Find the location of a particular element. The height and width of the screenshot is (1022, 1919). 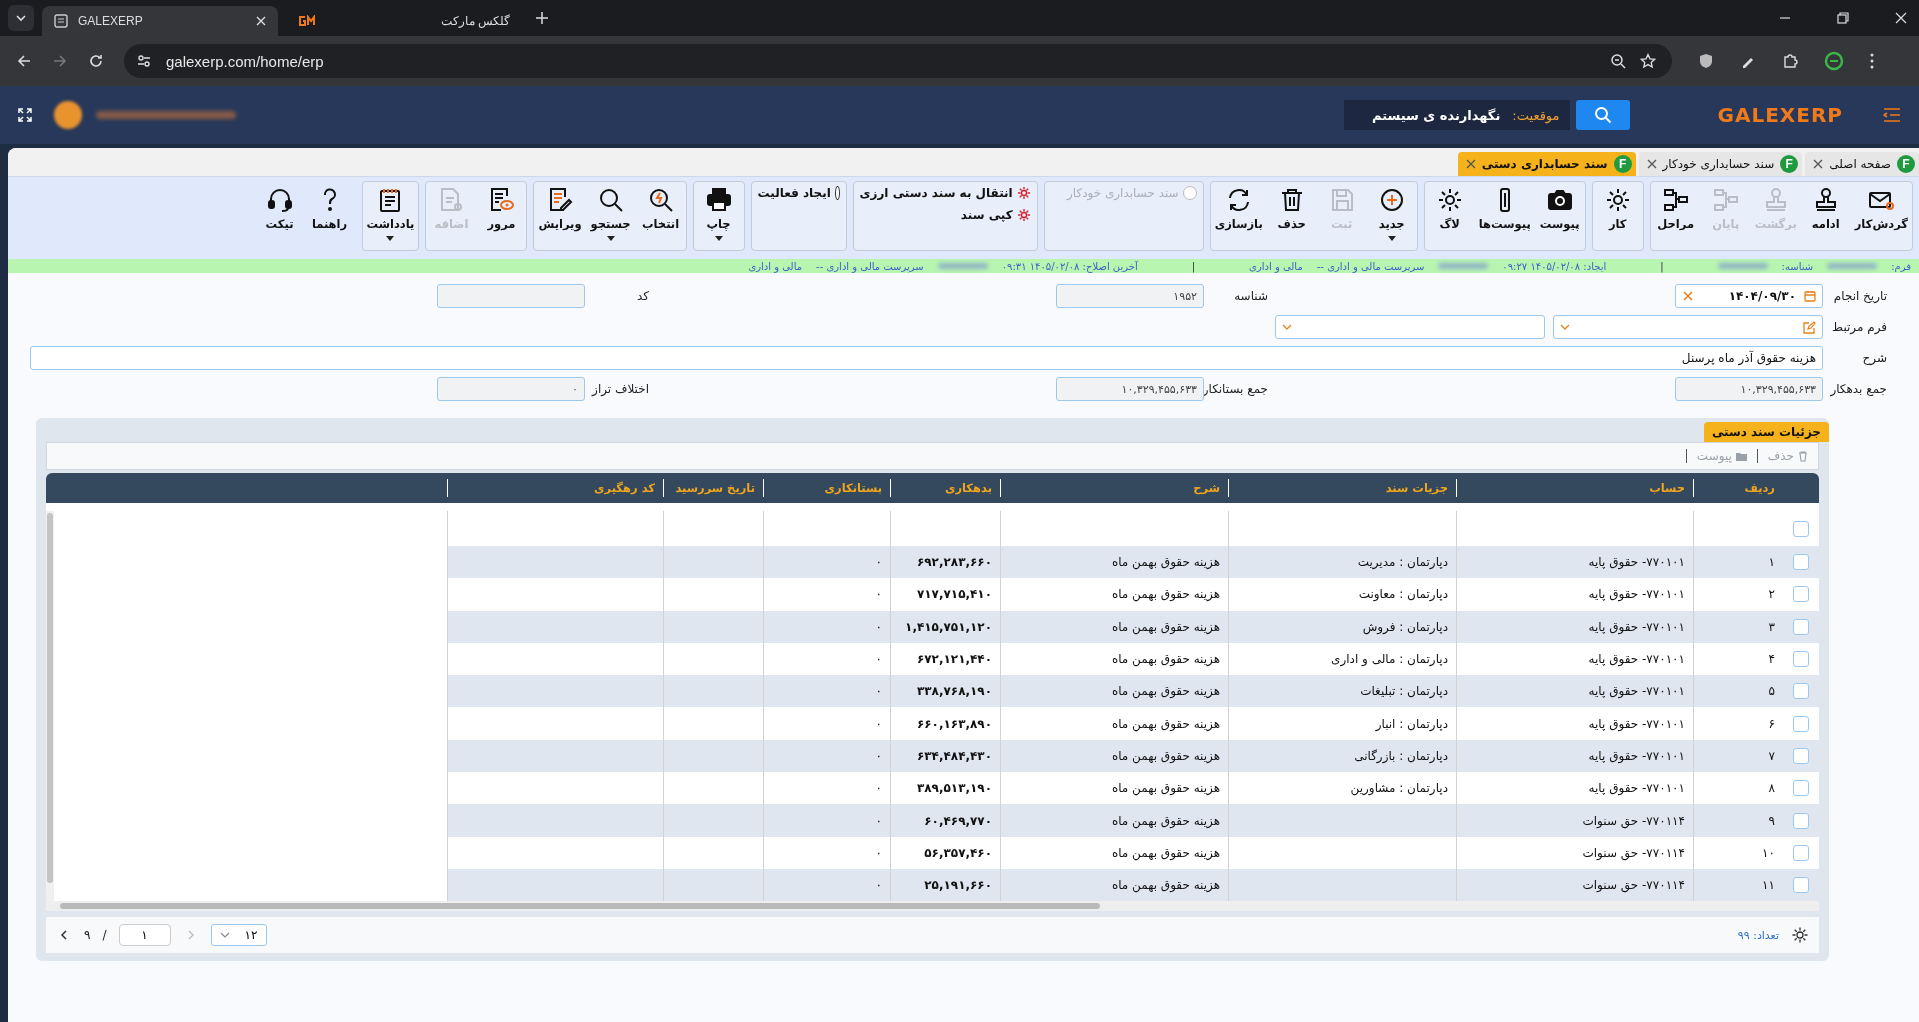

toolbar-button: حذف is located at coordinates (1291, 216).